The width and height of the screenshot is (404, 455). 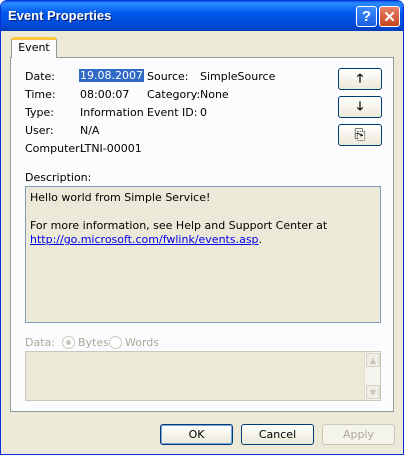 I want to click on description-label: Description:, so click(x=58, y=177).